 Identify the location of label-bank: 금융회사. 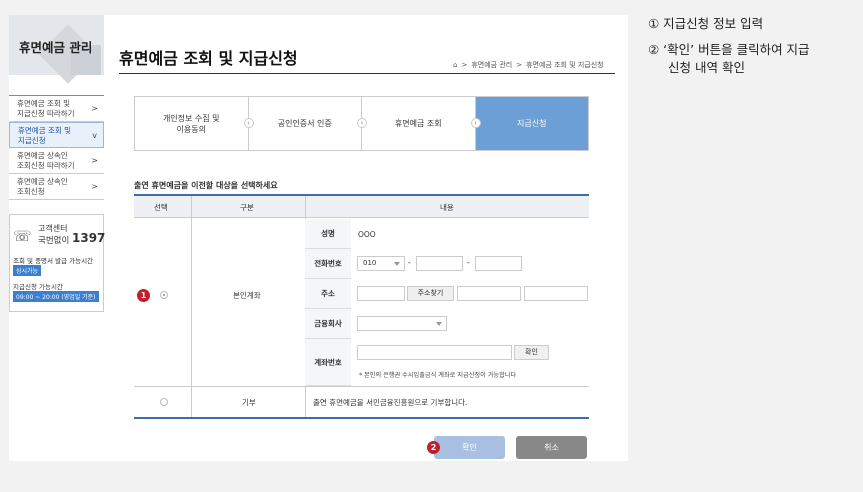
(328, 324).